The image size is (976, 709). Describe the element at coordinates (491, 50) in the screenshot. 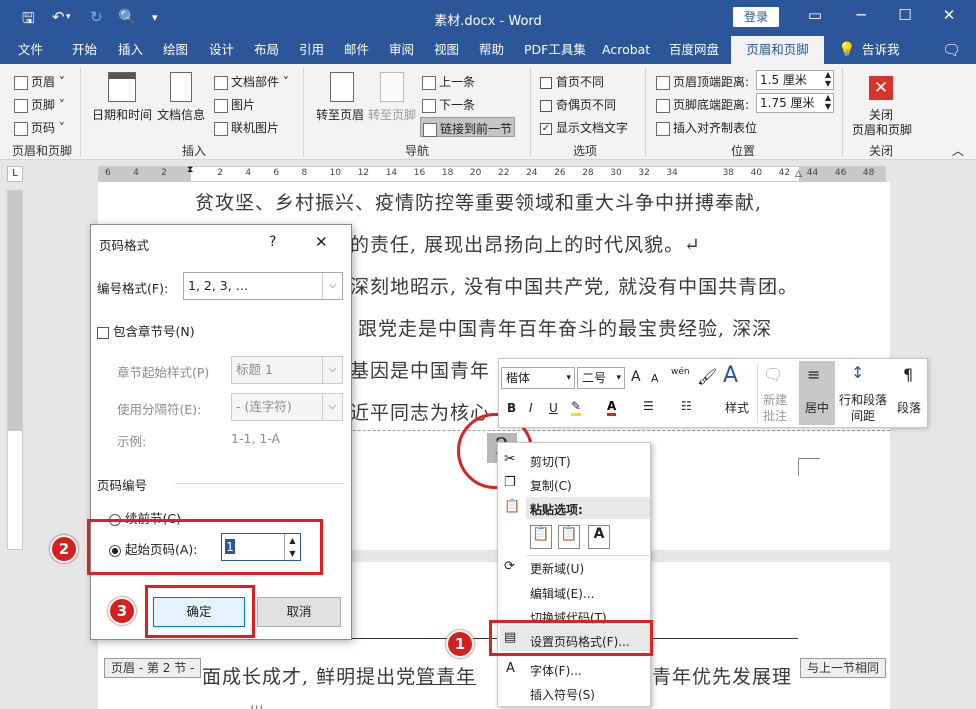

I see `tab-help: 帮助` at that location.